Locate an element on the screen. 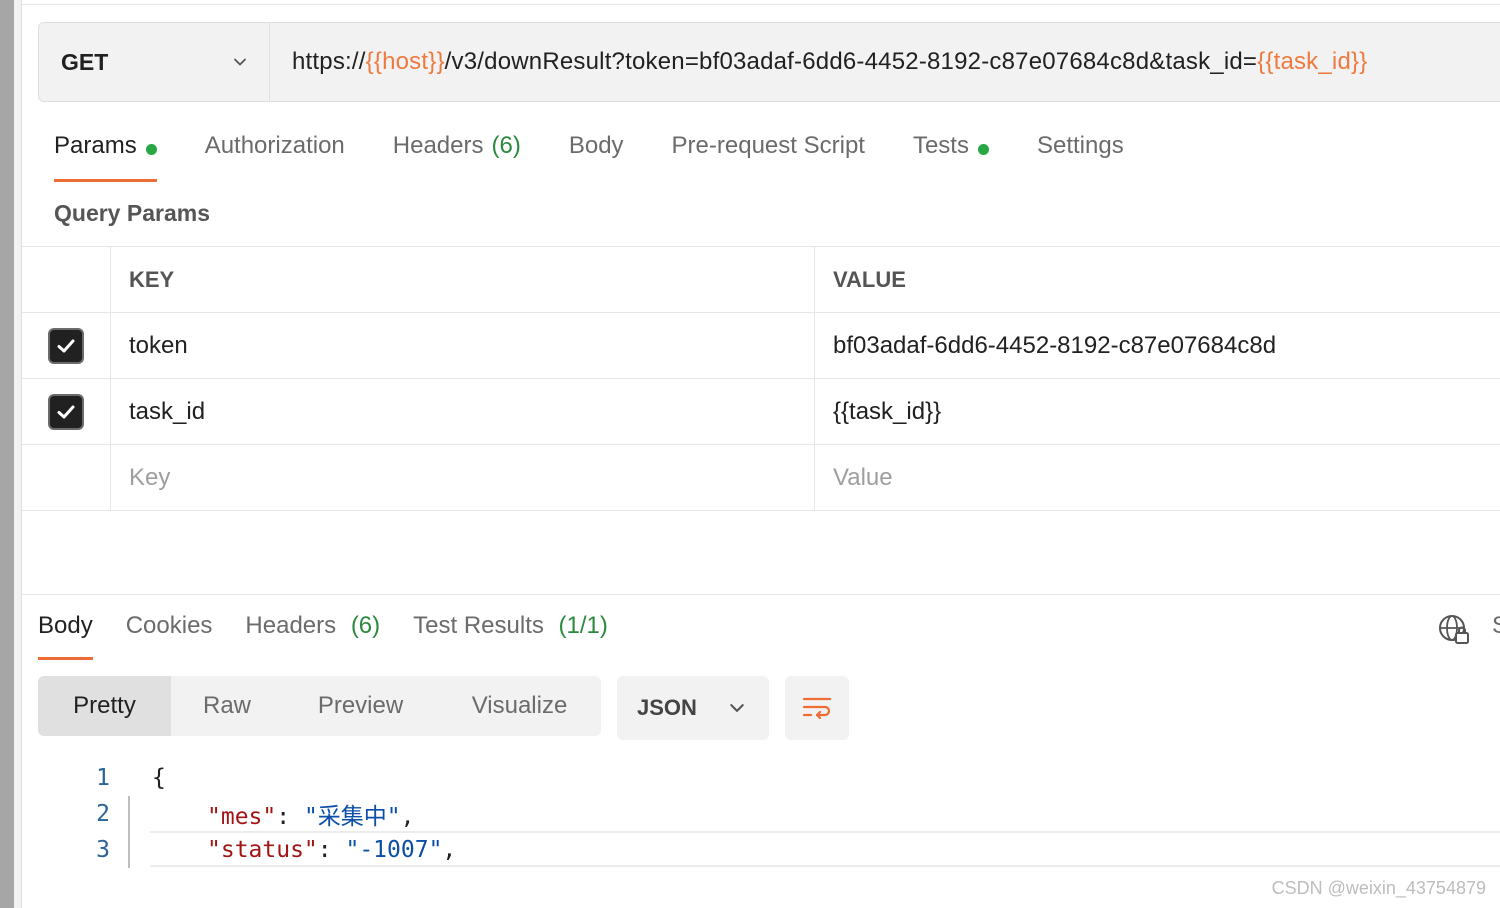  method-label: GET is located at coordinates (85, 61).